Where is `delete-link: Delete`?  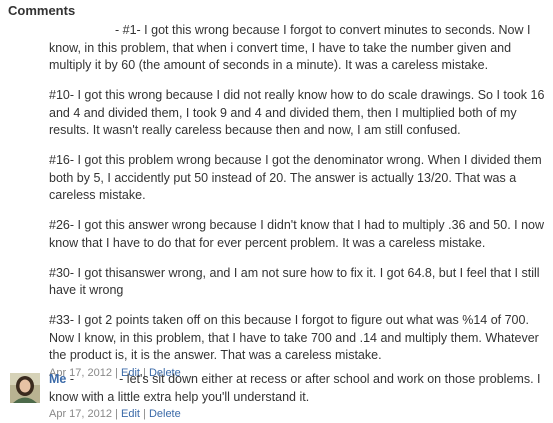 delete-link: Delete is located at coordinates (165, 414).